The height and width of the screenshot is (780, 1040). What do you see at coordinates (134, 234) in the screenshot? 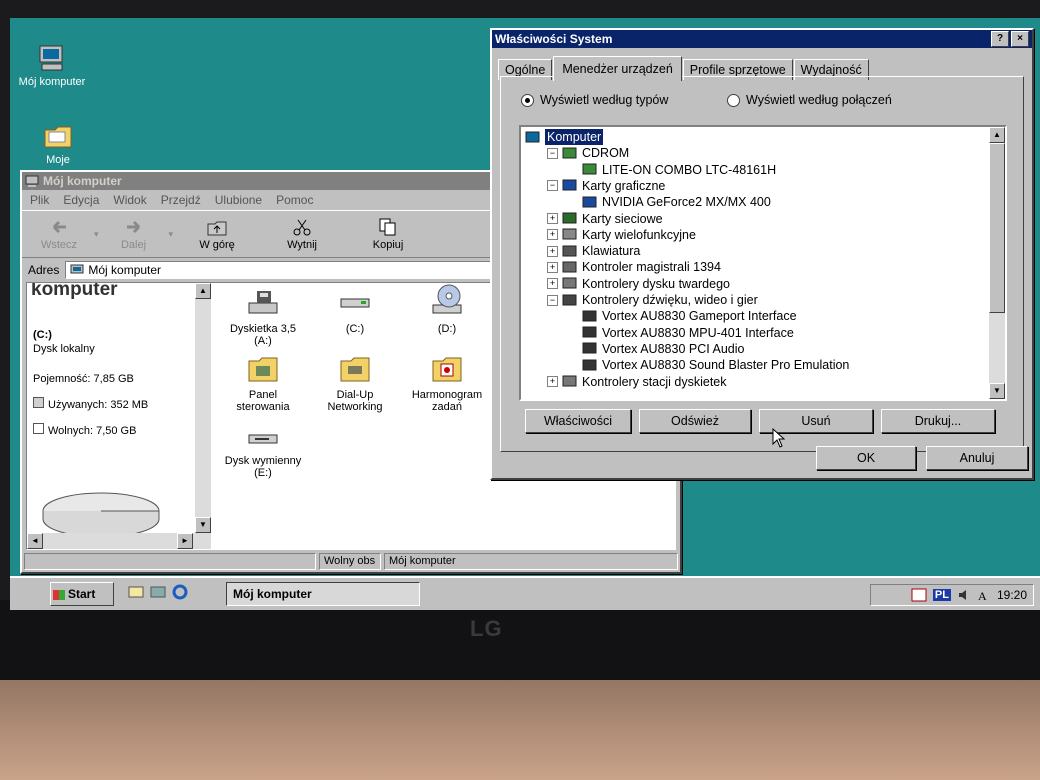
I see `forward-button: Dalej` at bounding box center [134, 234].